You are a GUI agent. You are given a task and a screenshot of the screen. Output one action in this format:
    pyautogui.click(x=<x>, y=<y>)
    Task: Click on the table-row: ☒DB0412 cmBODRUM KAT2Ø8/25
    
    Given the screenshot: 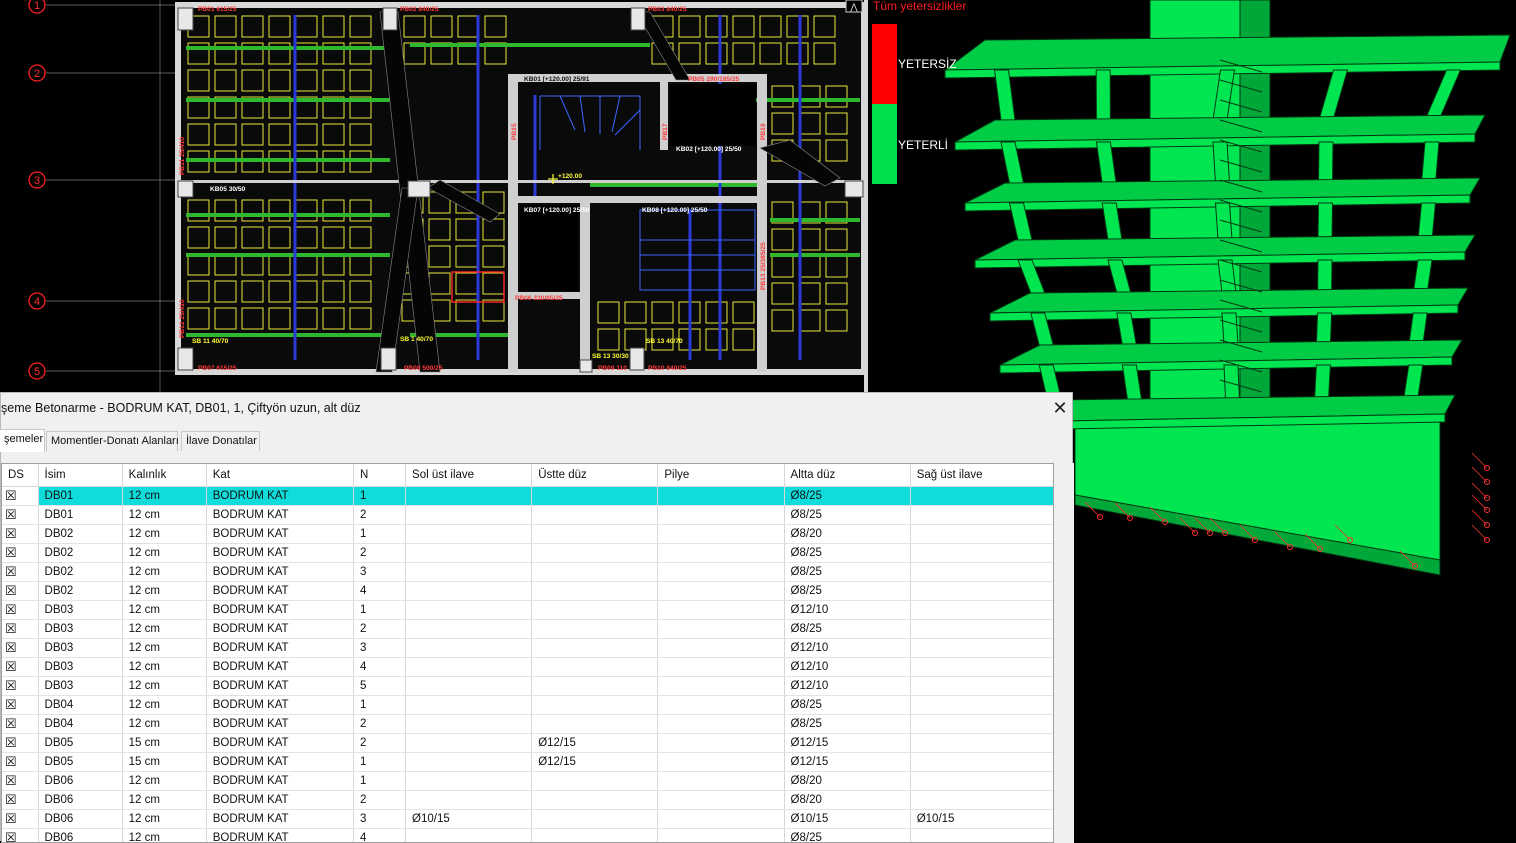 What is the action you would take?
    pyautogui.click(x=528, y=724)
    